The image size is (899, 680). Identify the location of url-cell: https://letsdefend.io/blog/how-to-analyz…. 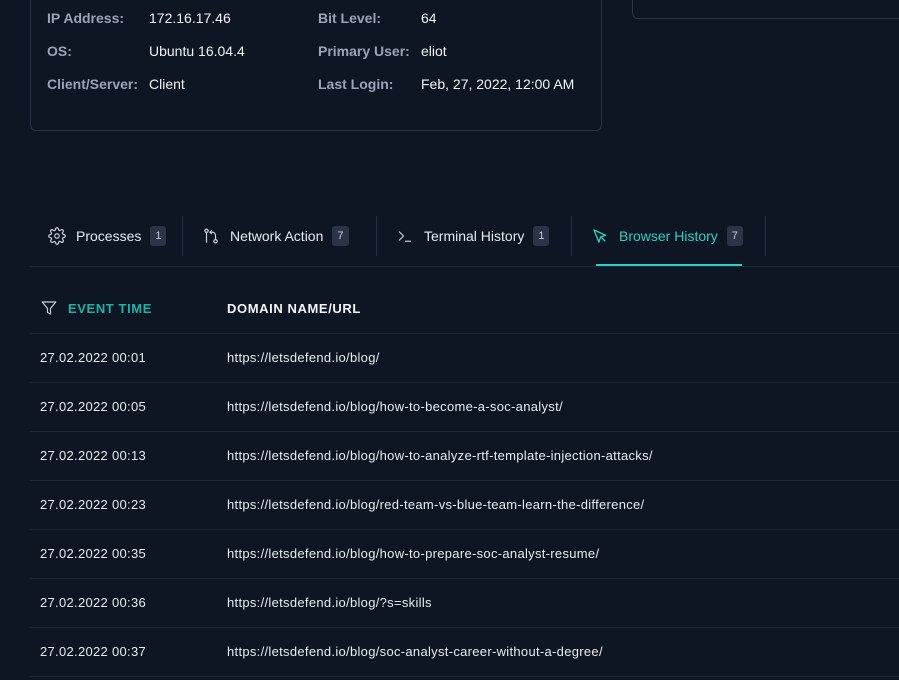
(440, 455).